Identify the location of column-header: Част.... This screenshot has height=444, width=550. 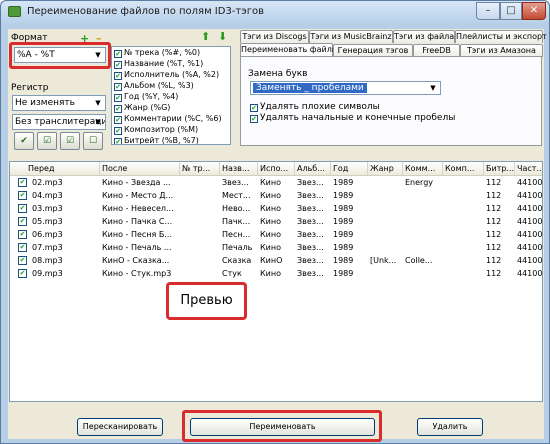
(528, 169).